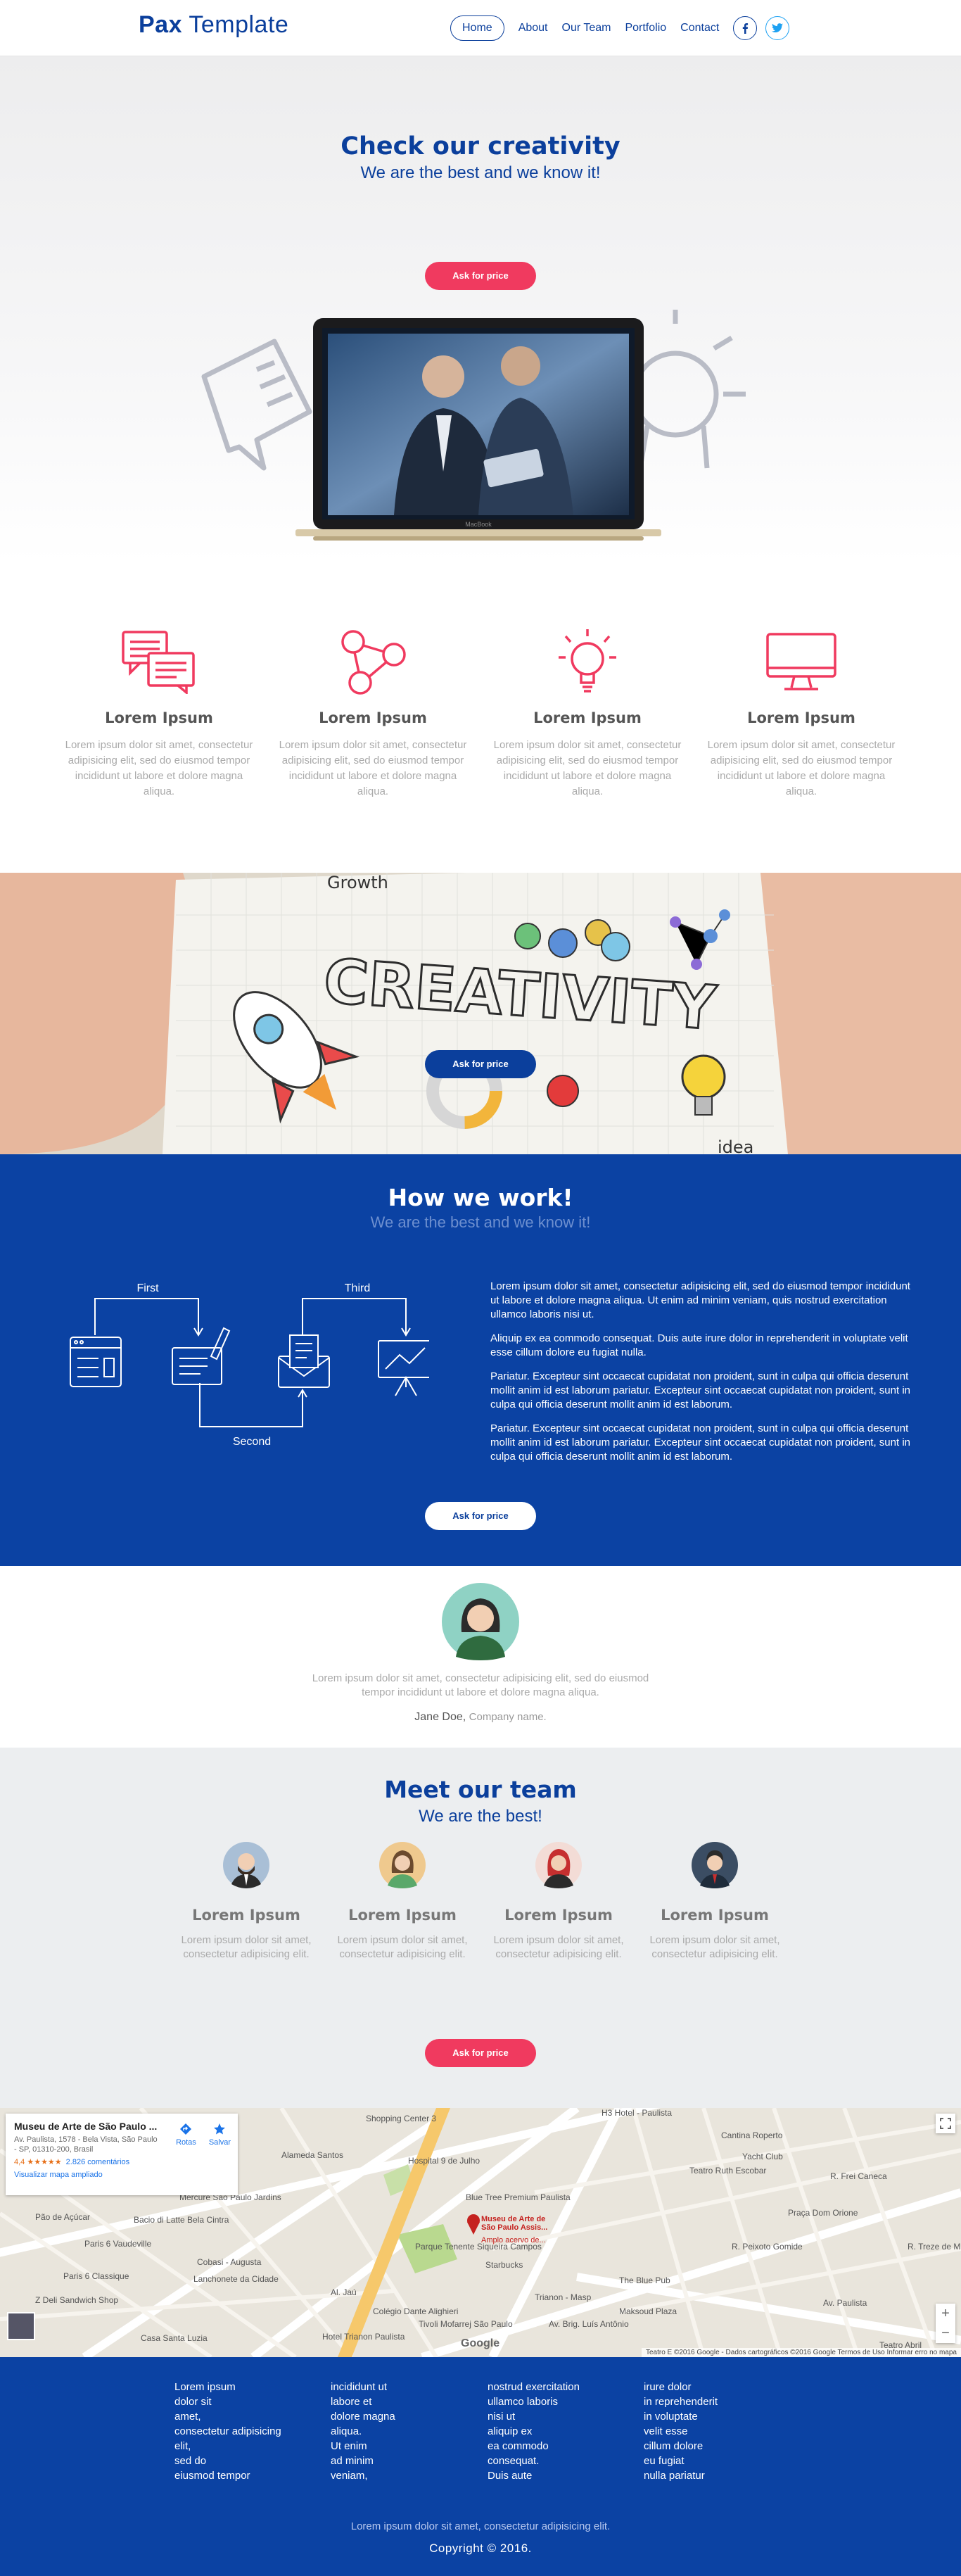 The width and height of the screenshot is (961, 2576). I want to click on browser-window-icon, so click(96, 1362).